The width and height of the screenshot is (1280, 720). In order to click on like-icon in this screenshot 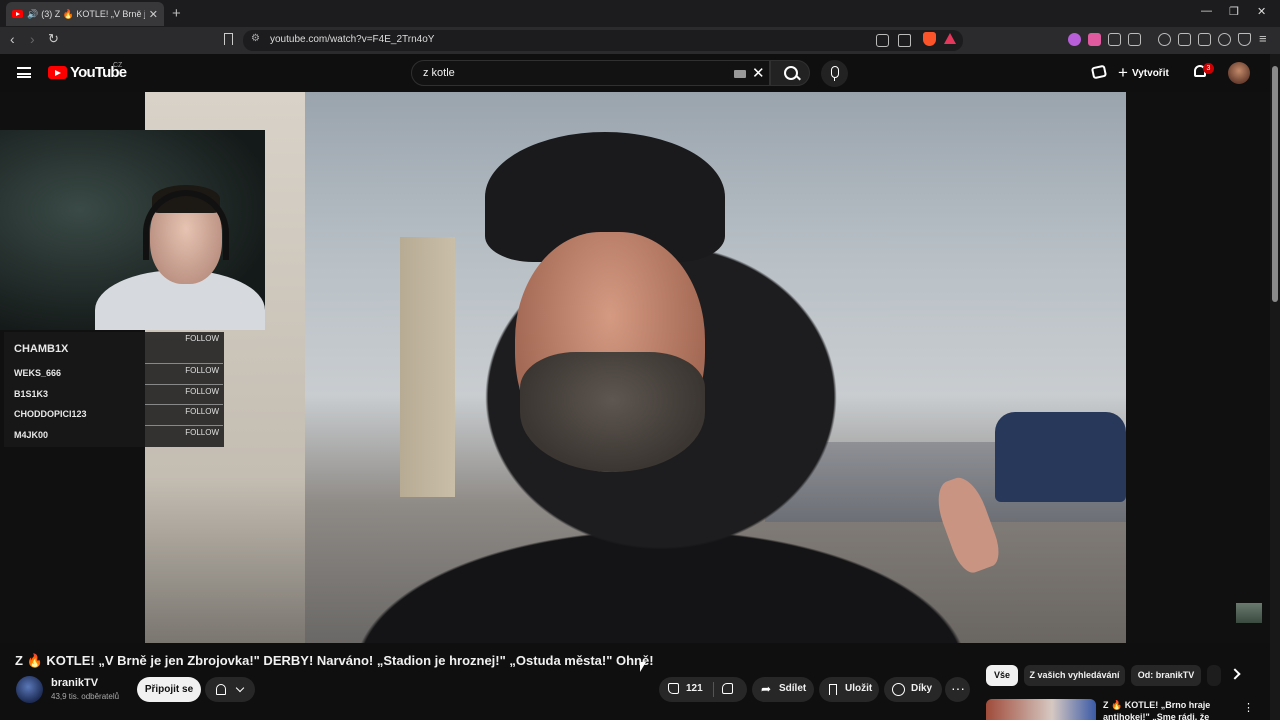, I will do `click(673, 688)`.